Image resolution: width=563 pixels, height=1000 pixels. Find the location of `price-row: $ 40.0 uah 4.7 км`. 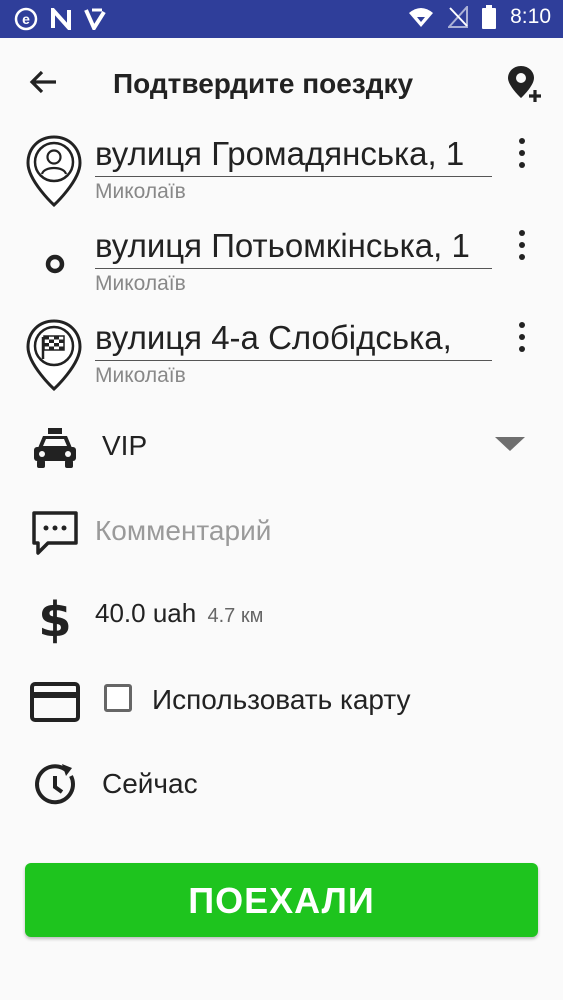

price-row: $ 40.0 uah 4.7 км is located at coordinates (281, 615).